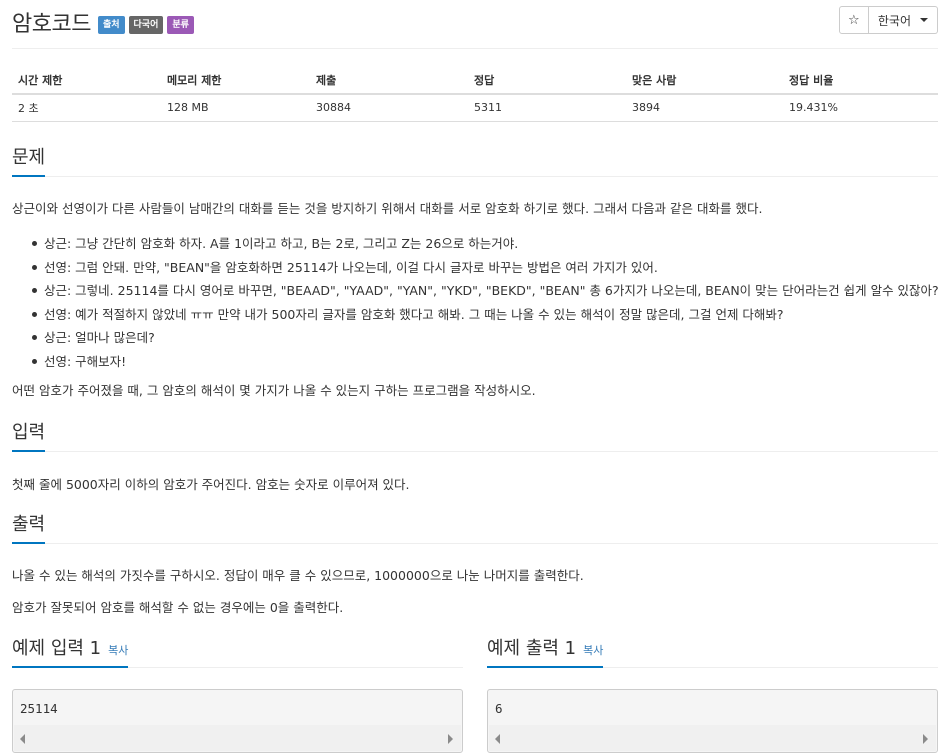 The image size is (947, 756). I want to click on table-row: 2 초 128 MB 30884 5311 3894 19.431%, so click(475, 108).